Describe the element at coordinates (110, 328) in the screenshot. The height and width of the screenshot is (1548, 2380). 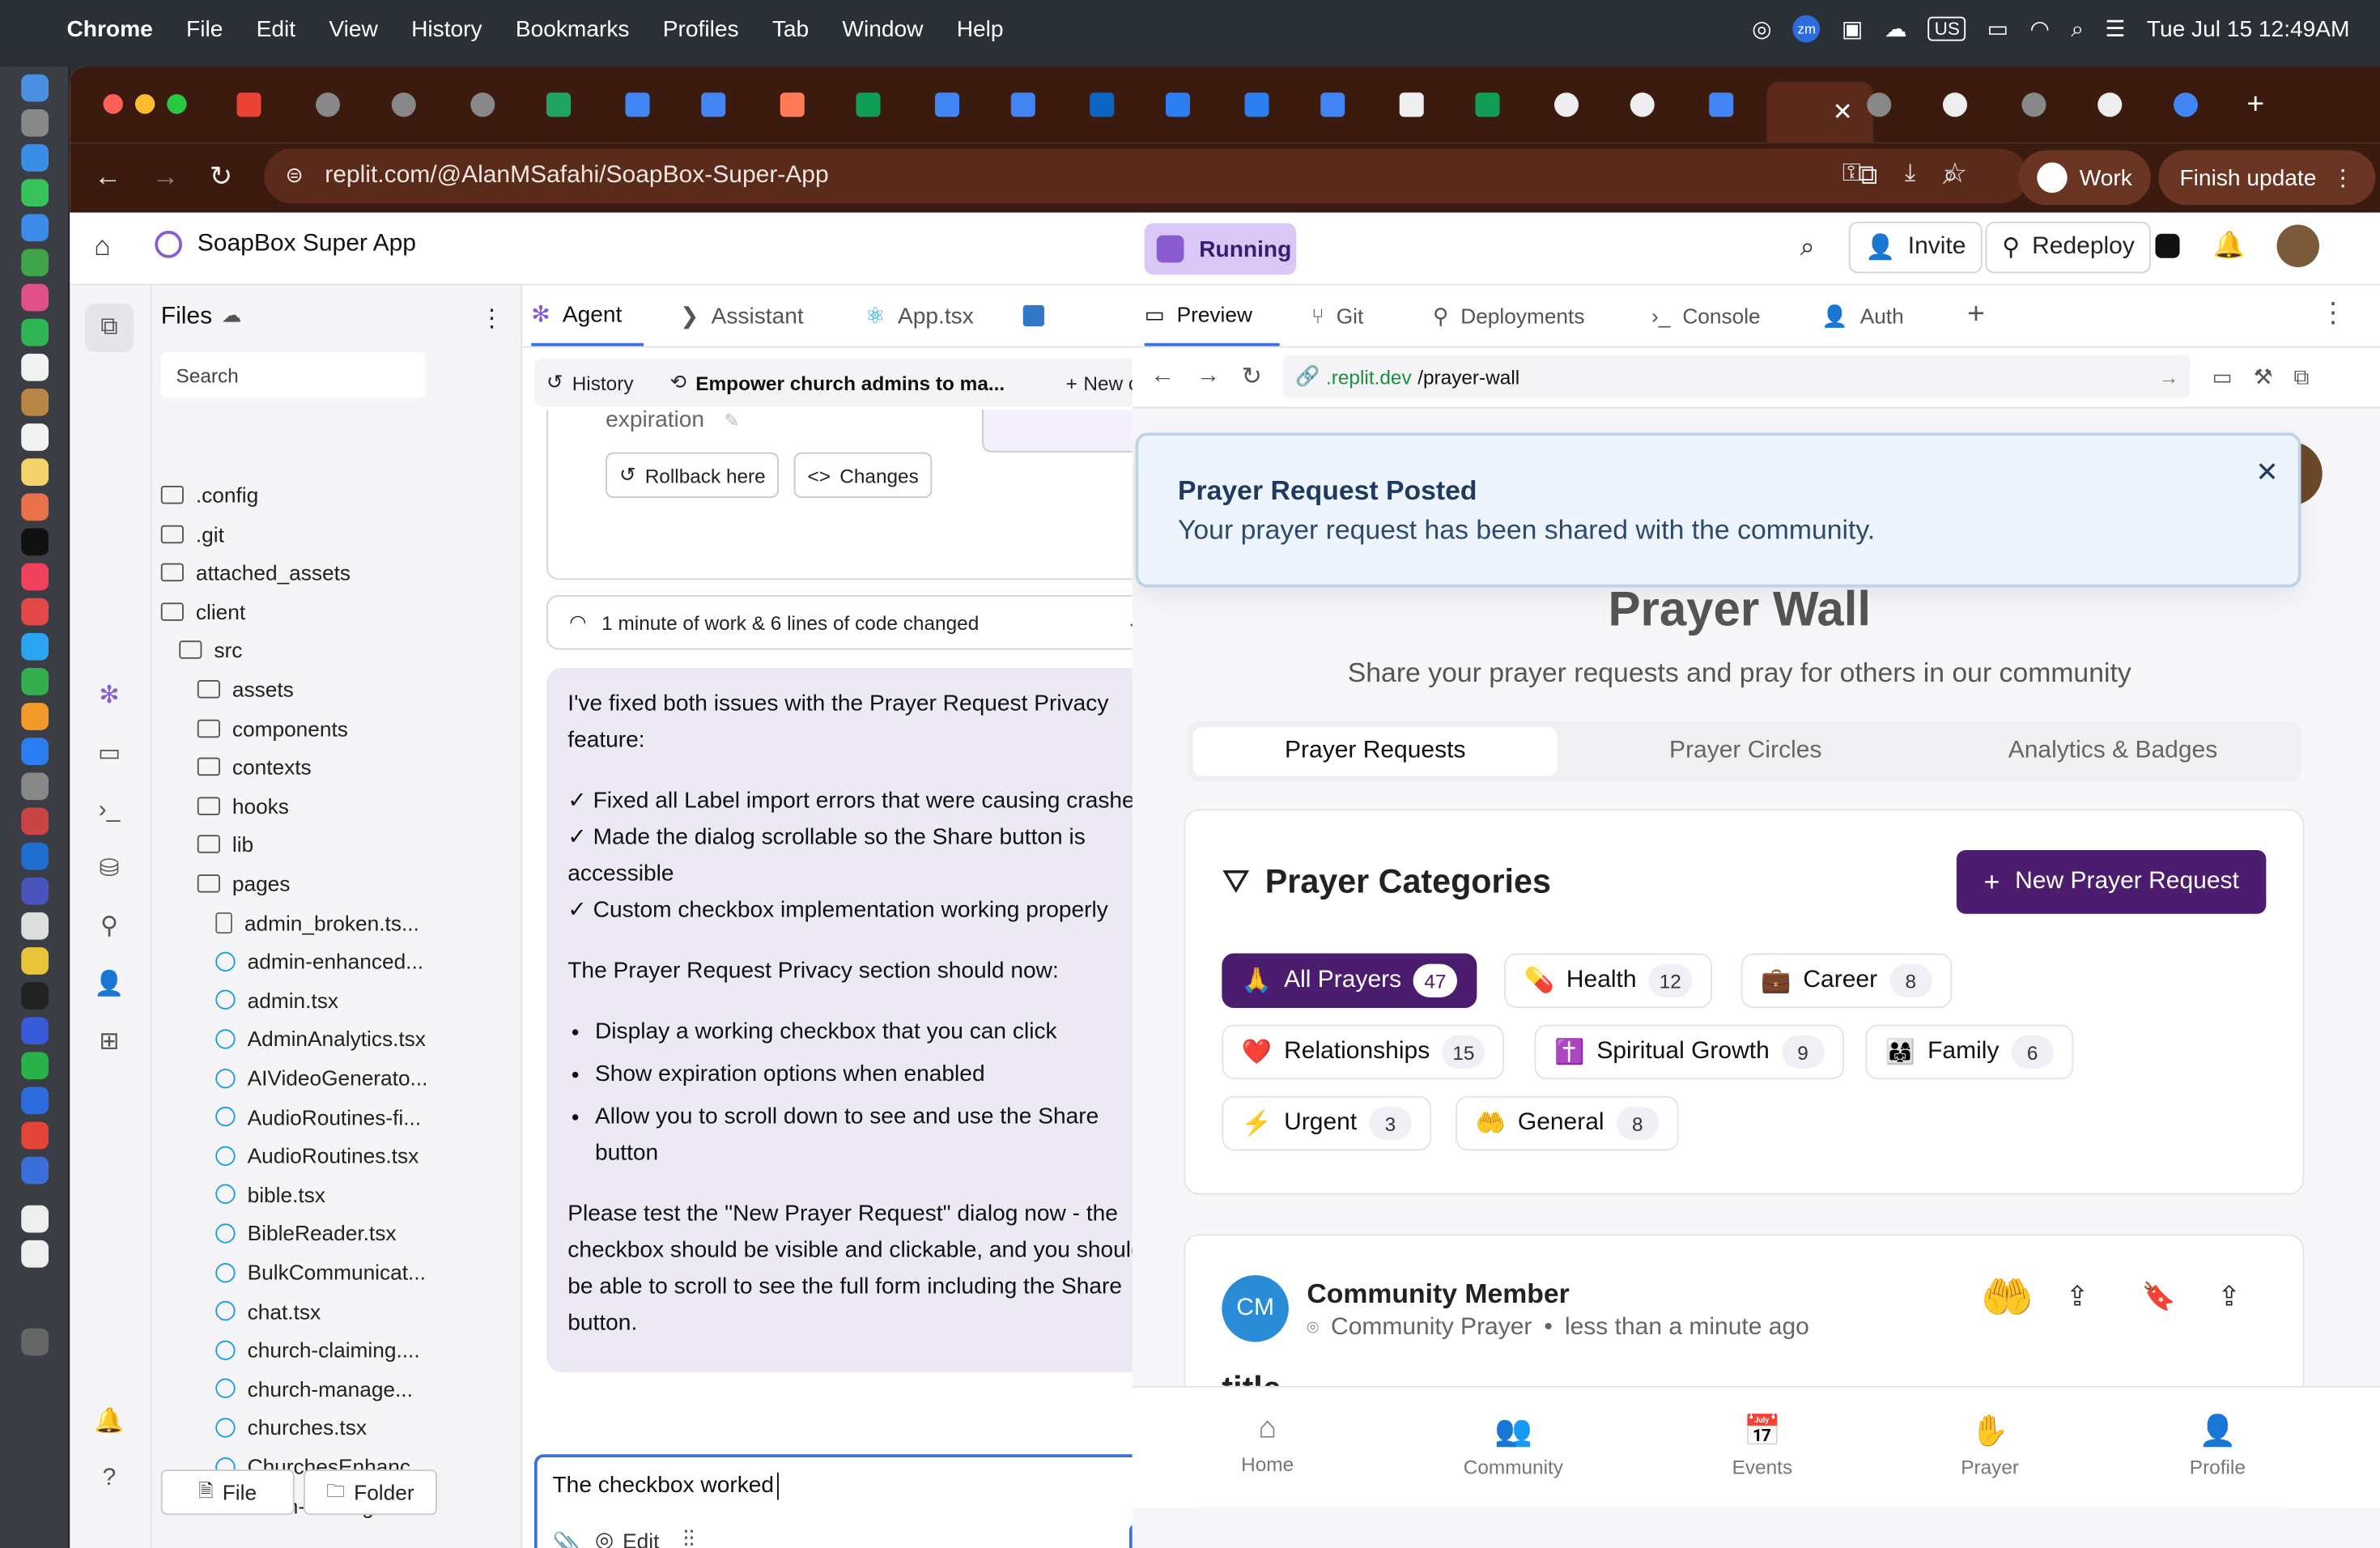
I see `files-tool-icon: ⧉` at that location.